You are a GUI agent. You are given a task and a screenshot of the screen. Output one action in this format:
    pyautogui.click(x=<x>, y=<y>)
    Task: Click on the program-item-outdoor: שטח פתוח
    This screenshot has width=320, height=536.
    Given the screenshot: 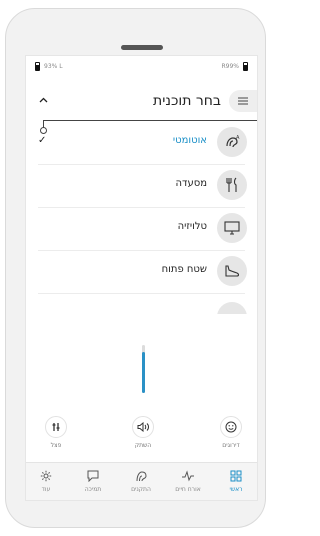 What is the action you would take?
    pyautogui.click(x=141, y=272)
    